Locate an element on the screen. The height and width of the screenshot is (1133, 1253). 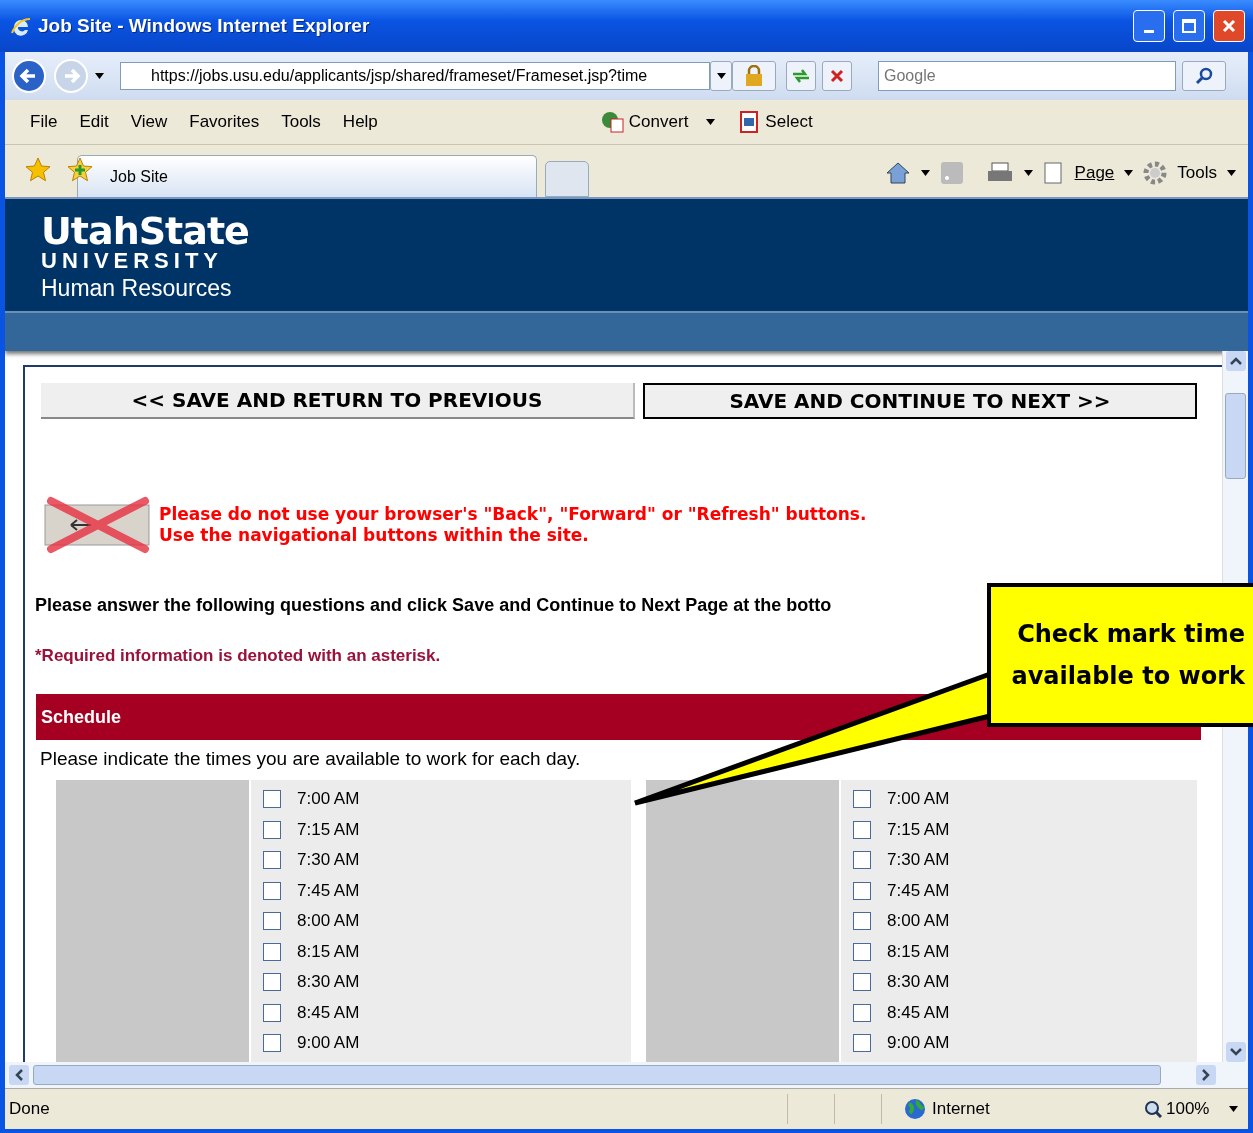
minimize-button is located at coordinates (1149, 26).